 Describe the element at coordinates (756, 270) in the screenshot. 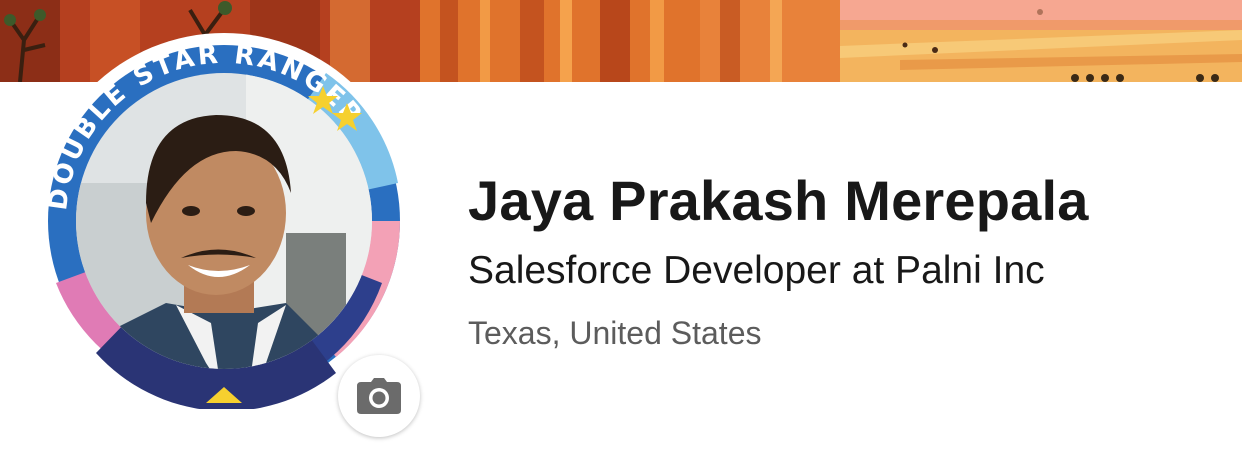

I see `profile-headline: Salesforce Developer at Palni Inc` at that location.